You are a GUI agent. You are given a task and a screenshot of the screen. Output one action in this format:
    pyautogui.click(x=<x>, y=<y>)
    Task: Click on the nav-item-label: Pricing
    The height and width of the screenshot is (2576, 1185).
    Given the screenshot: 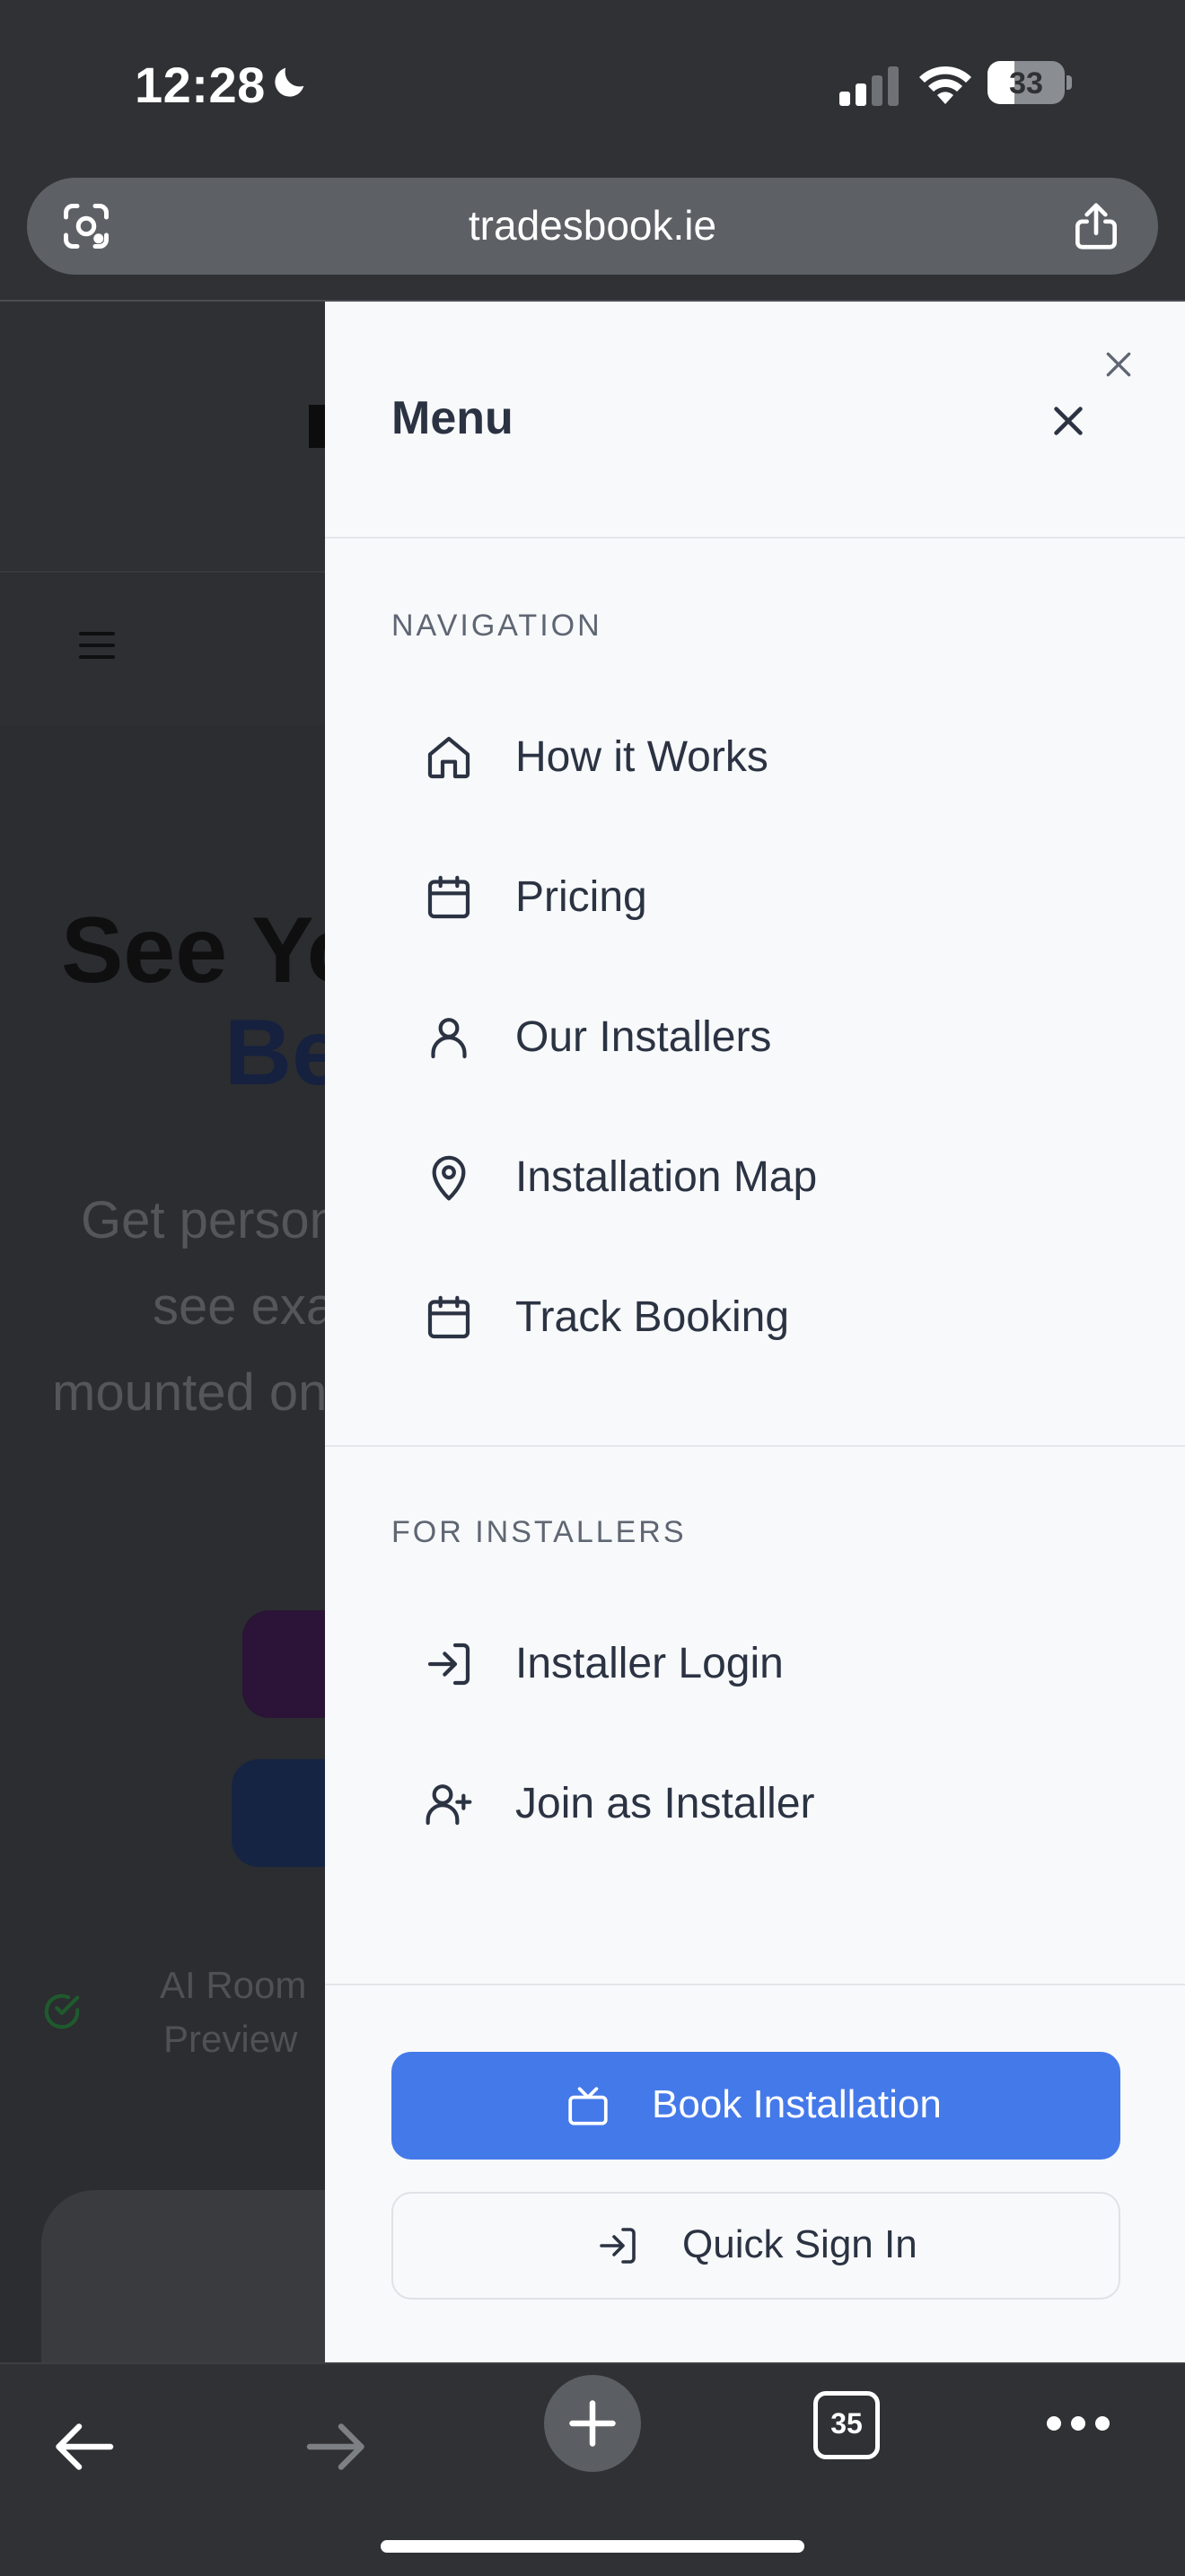 What is the action you would take?
    pyautogui.click(x=581, y=897)
    